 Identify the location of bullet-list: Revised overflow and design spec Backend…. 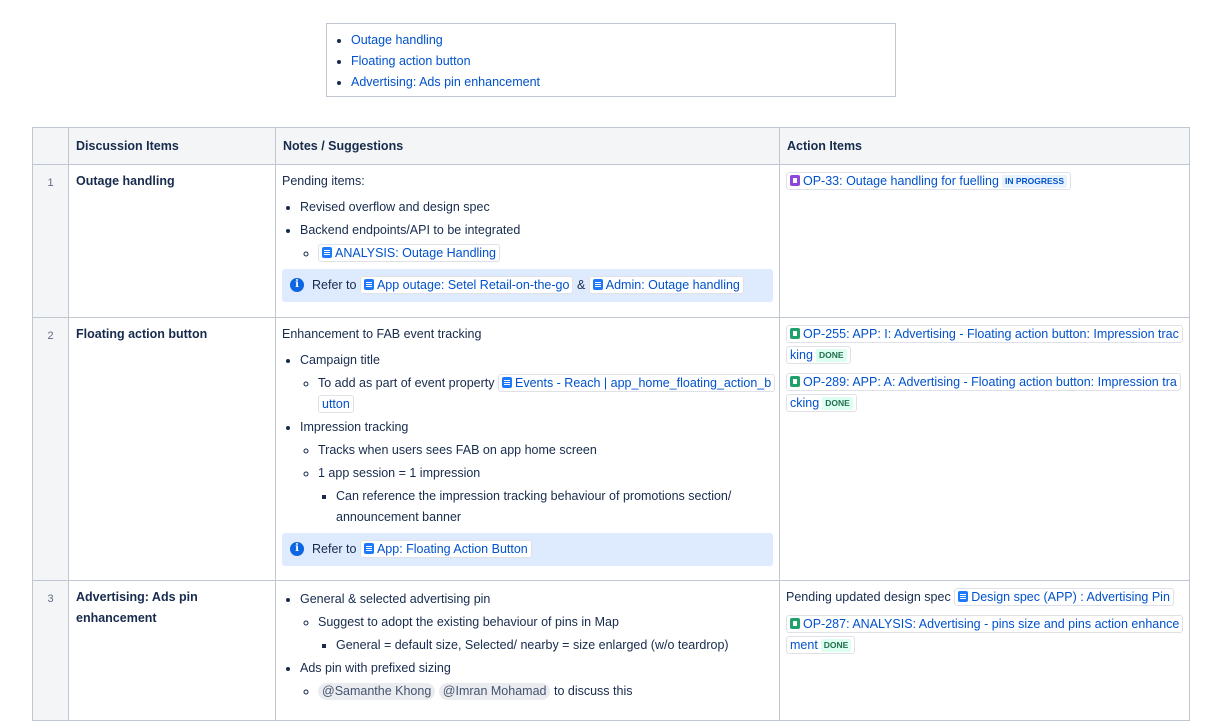
(527, 230).